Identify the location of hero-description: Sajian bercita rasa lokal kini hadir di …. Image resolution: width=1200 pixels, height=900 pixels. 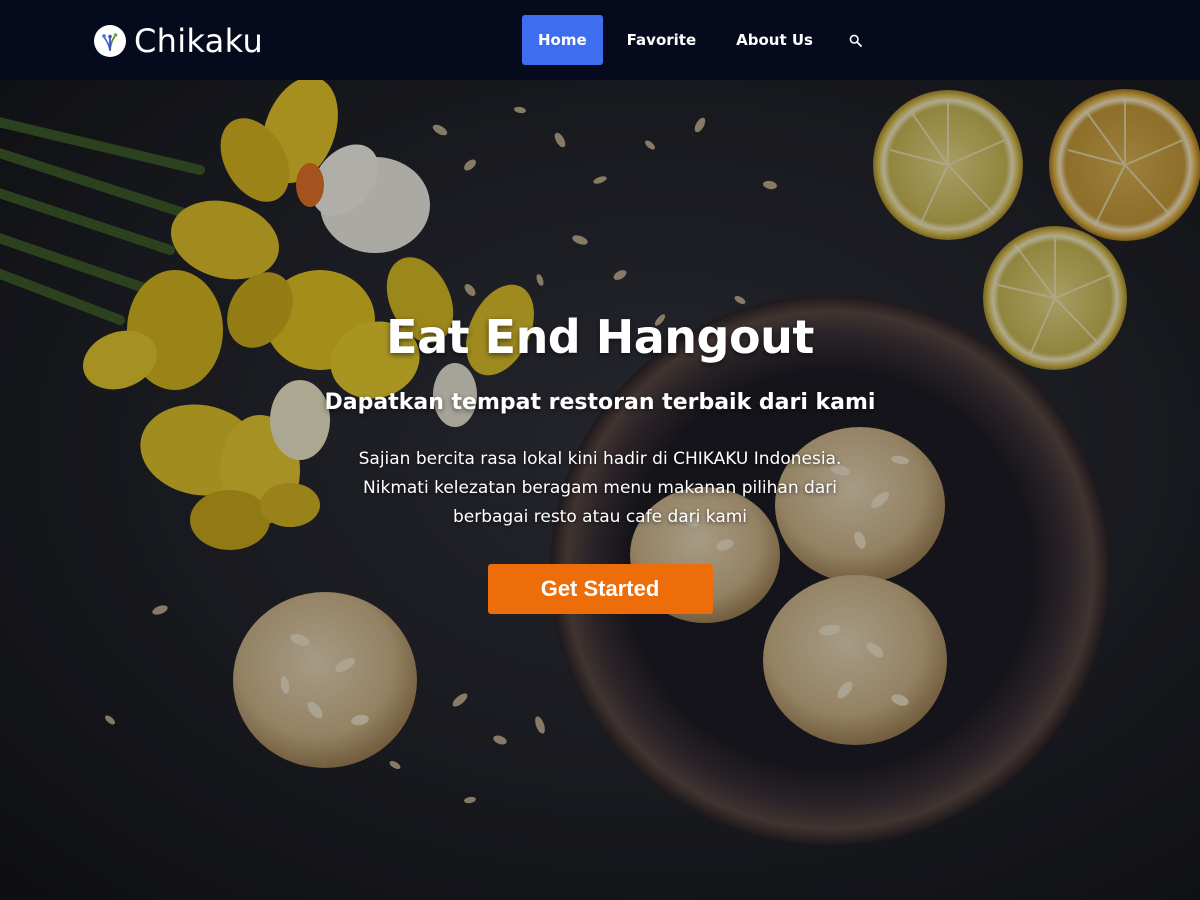
(600, 488).